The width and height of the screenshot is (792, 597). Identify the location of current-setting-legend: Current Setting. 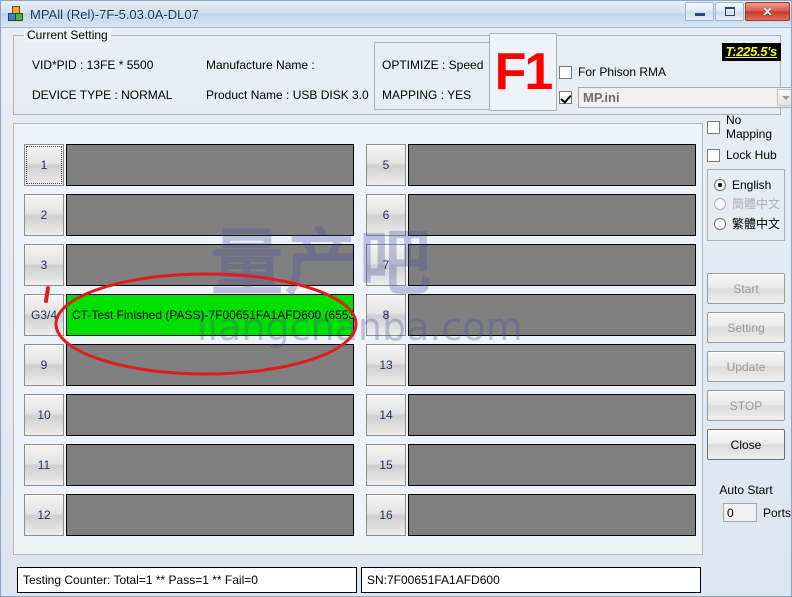
(67, 35).